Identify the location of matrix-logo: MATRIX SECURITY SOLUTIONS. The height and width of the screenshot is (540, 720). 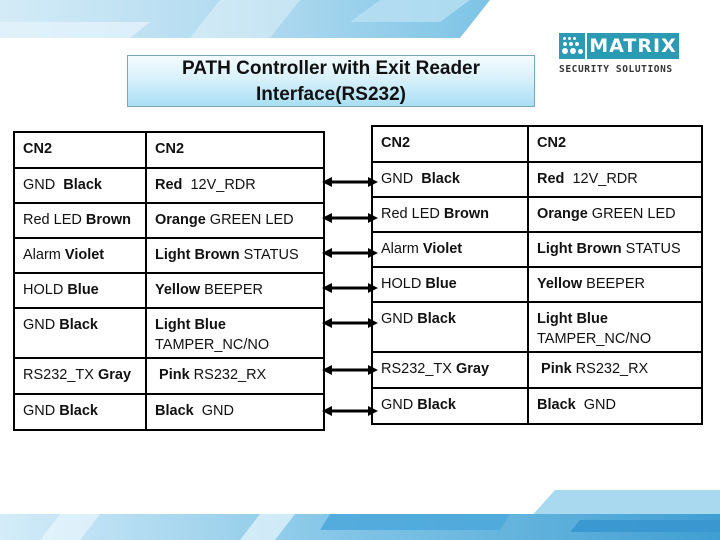
(619, 57).